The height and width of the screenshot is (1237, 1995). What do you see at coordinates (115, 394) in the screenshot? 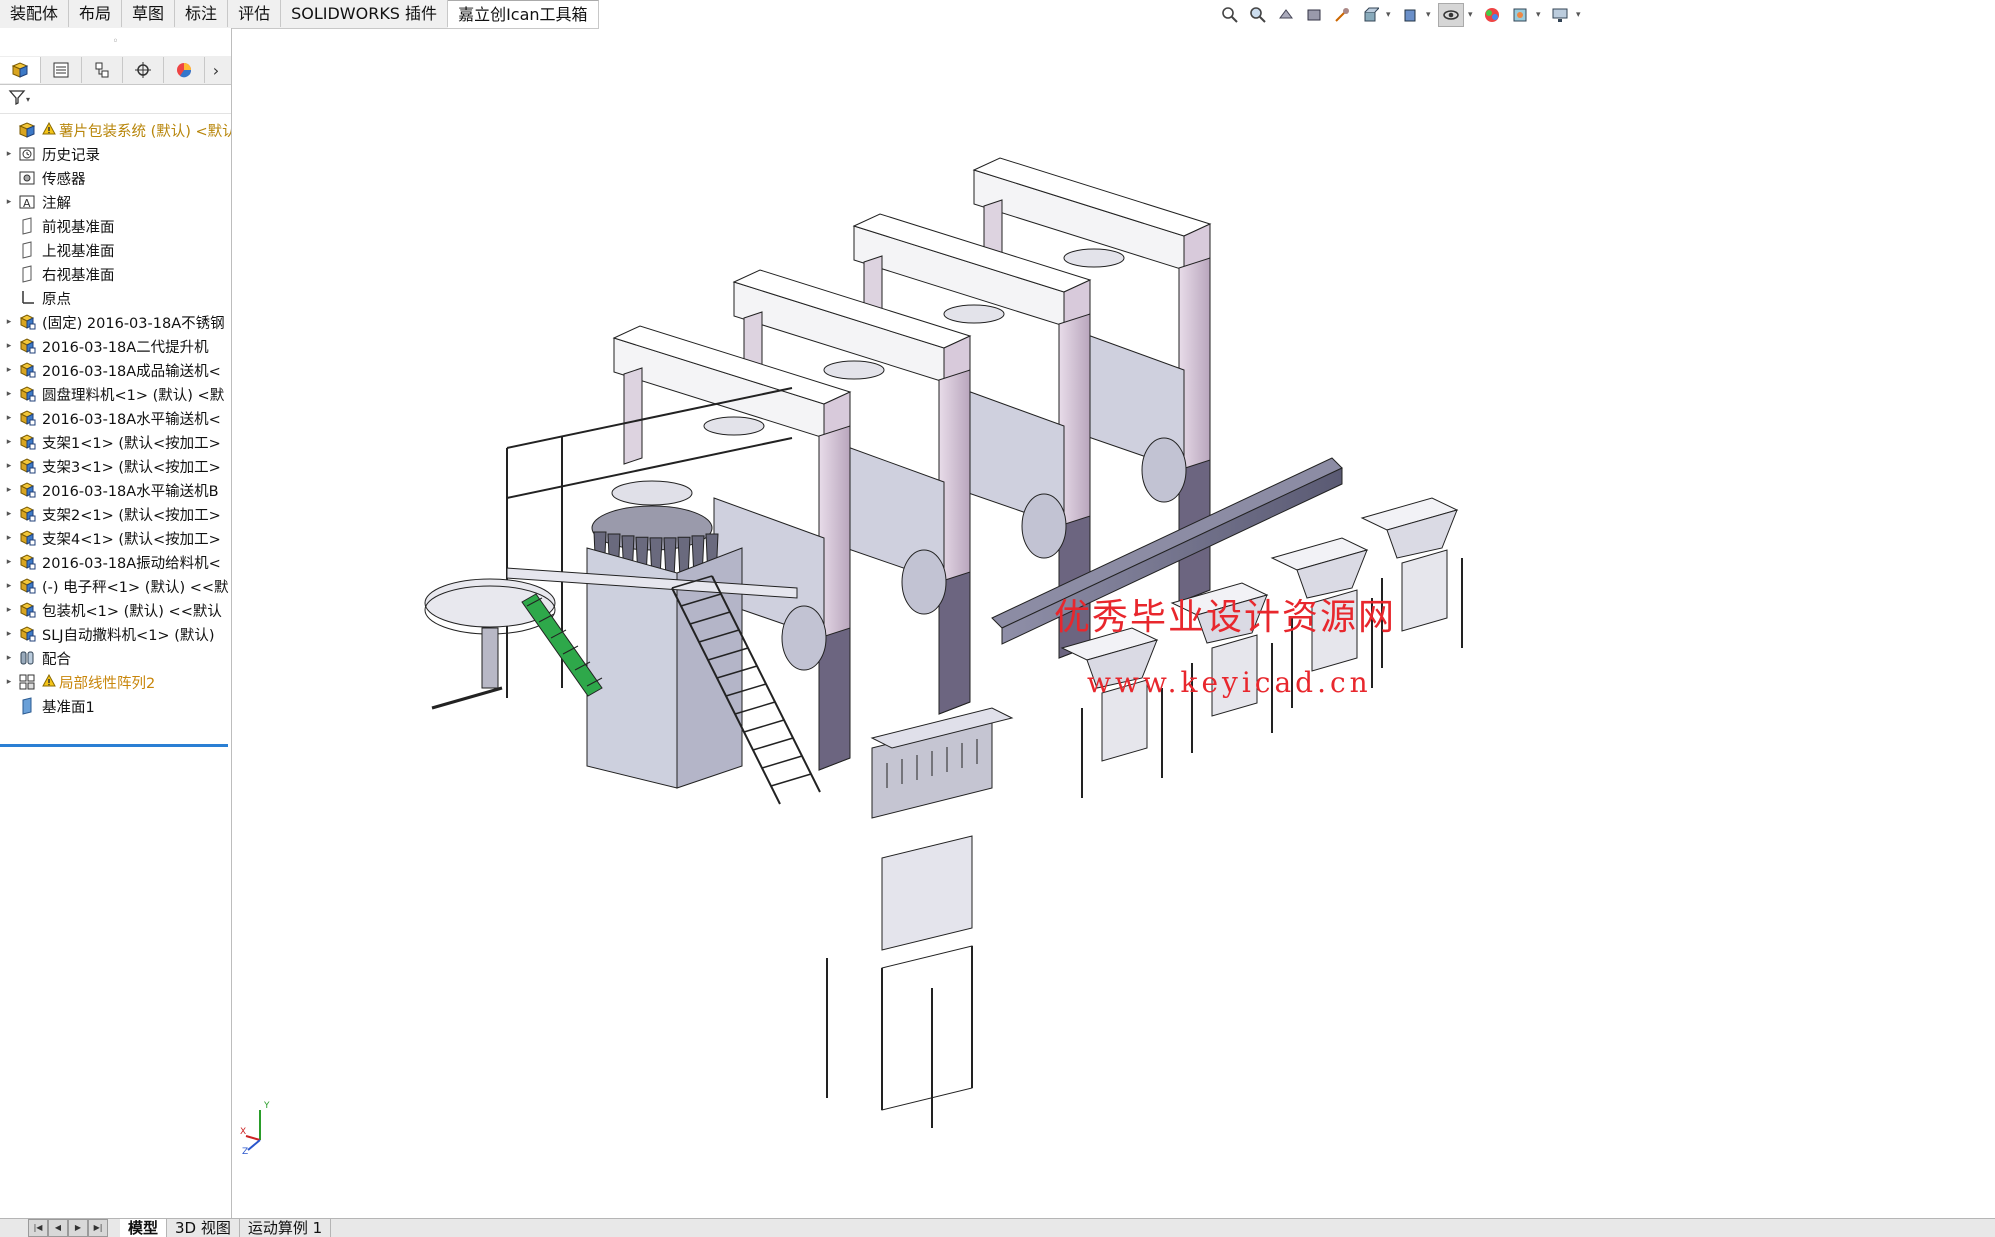
I see `tree-node: ▸ 圆盘理料机<1> (默认) <默` at bounding box center [115, 394].